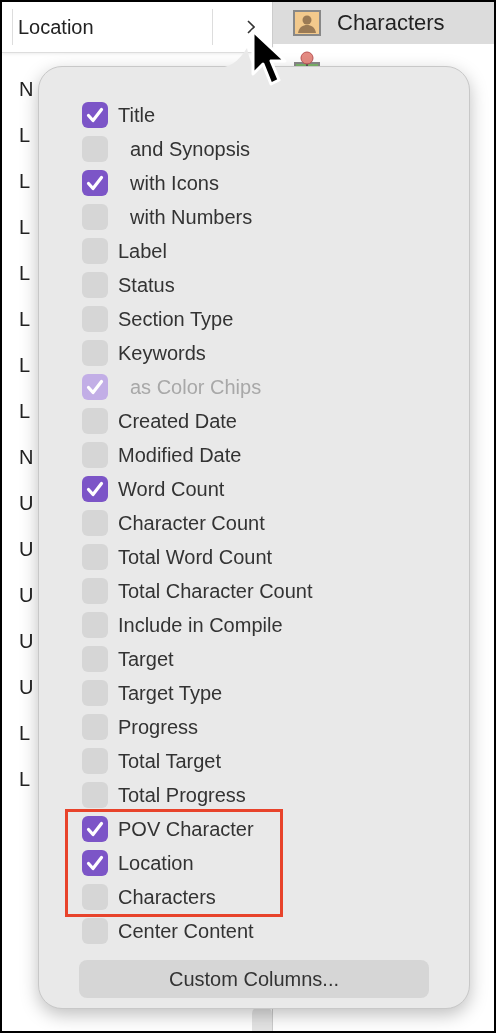  What do you see at coordinates (174, 183) in the screenshot?
I see `option-label: with Icons` at bounding box center [174, 183].